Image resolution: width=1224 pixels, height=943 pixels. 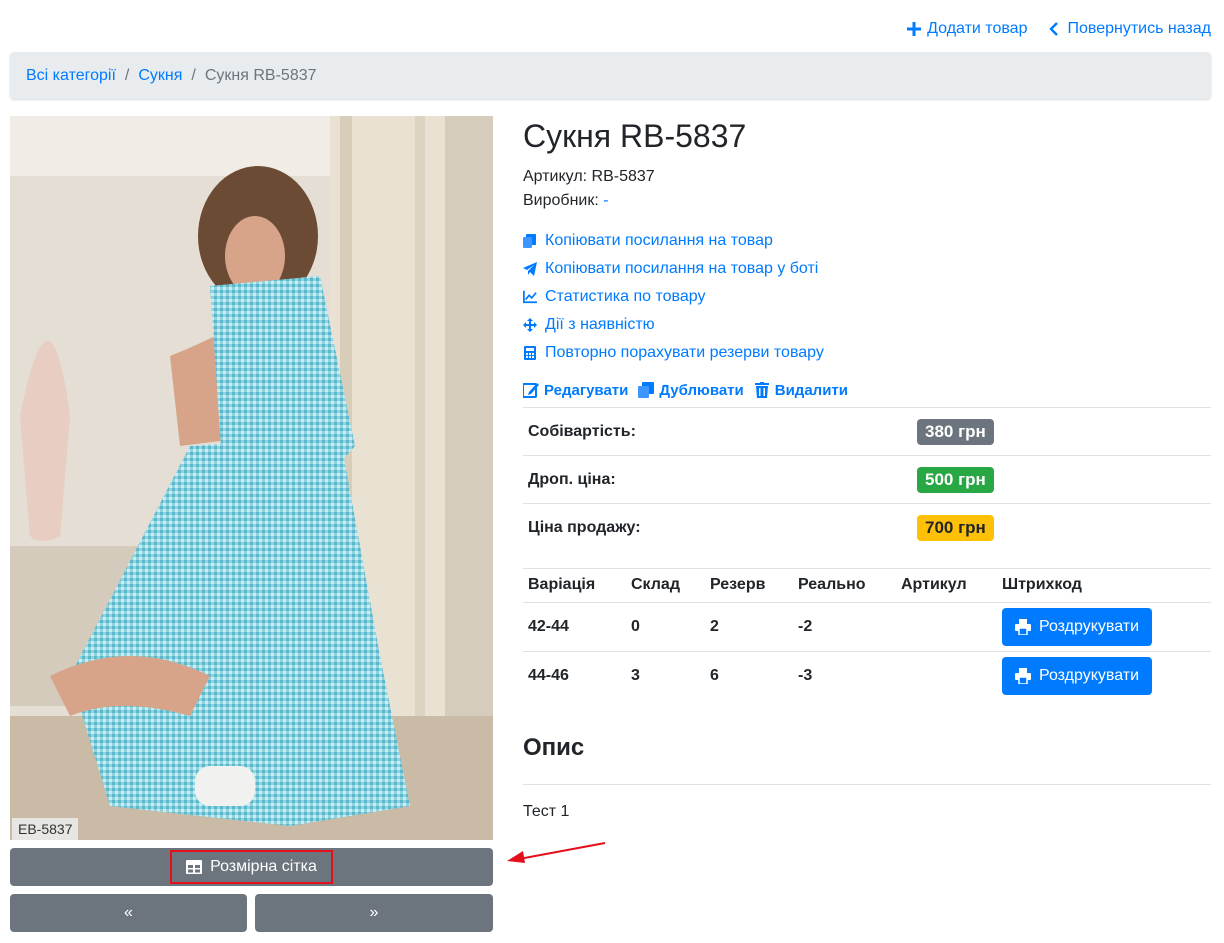 What do you see at coordinates (160, 76) in the screenshot?
I see `breadcrumb-category: Сукня` at bounding box center [160, 76].